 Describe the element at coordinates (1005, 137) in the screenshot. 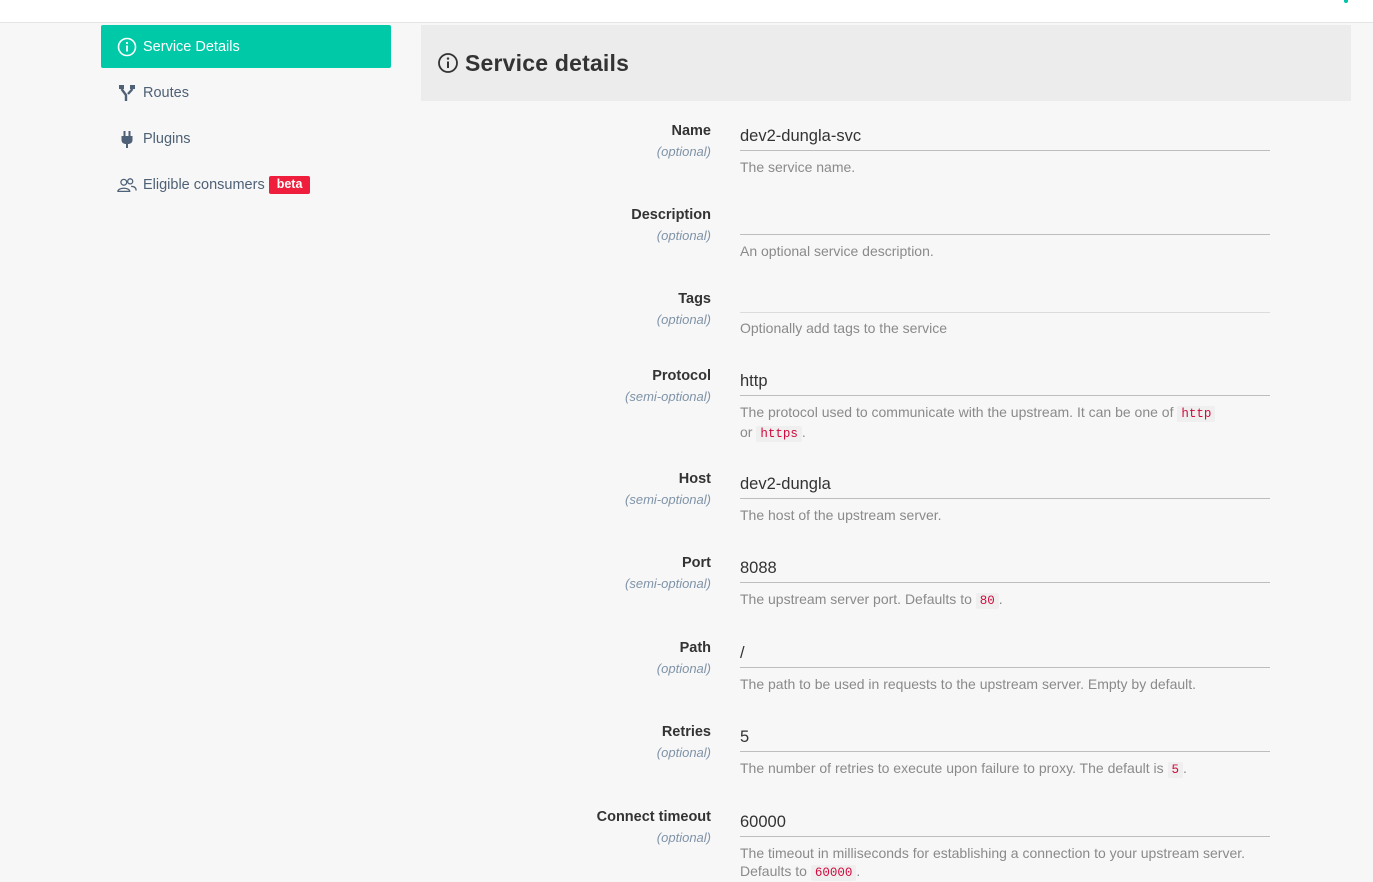

I see `name-input` at that location.